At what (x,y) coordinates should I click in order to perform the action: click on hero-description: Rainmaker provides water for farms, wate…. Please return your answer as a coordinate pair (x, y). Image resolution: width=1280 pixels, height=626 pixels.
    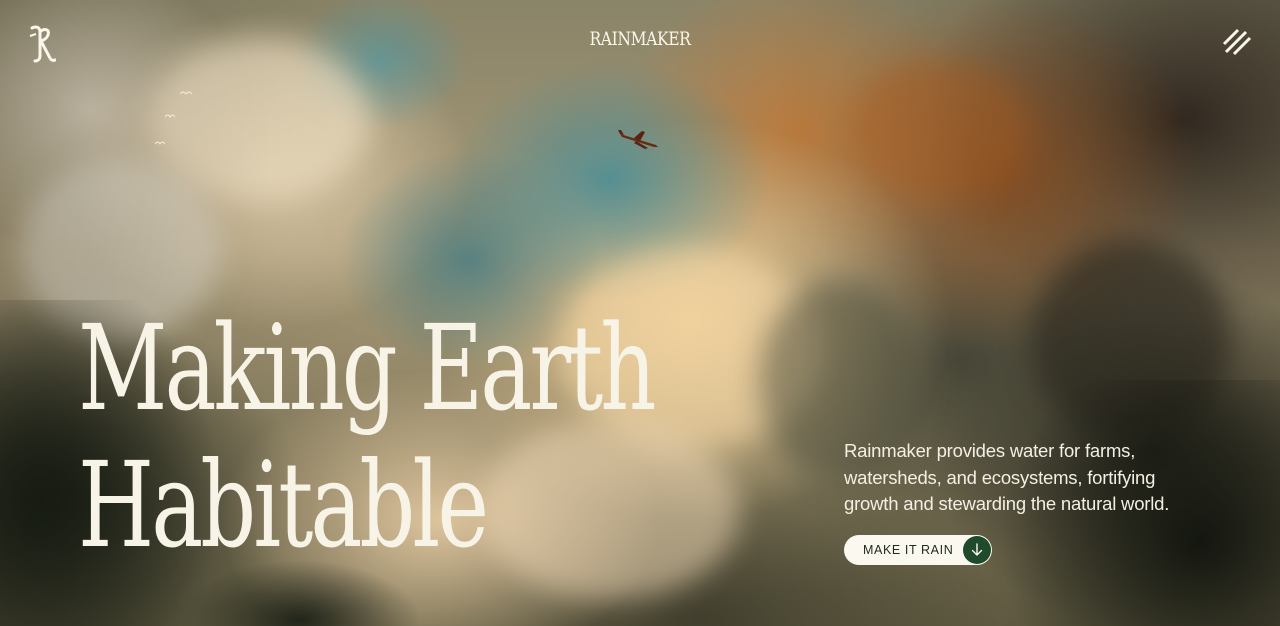
    Looking at the image, I should click on (1007, 477).